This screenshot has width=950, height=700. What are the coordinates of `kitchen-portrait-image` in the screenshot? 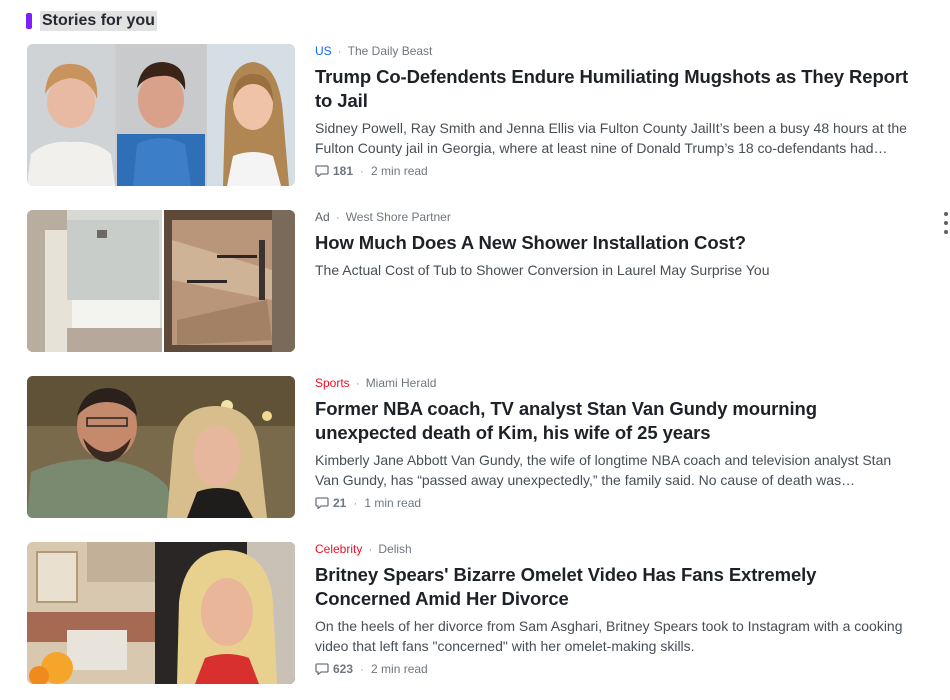 It's located at (161, 613).